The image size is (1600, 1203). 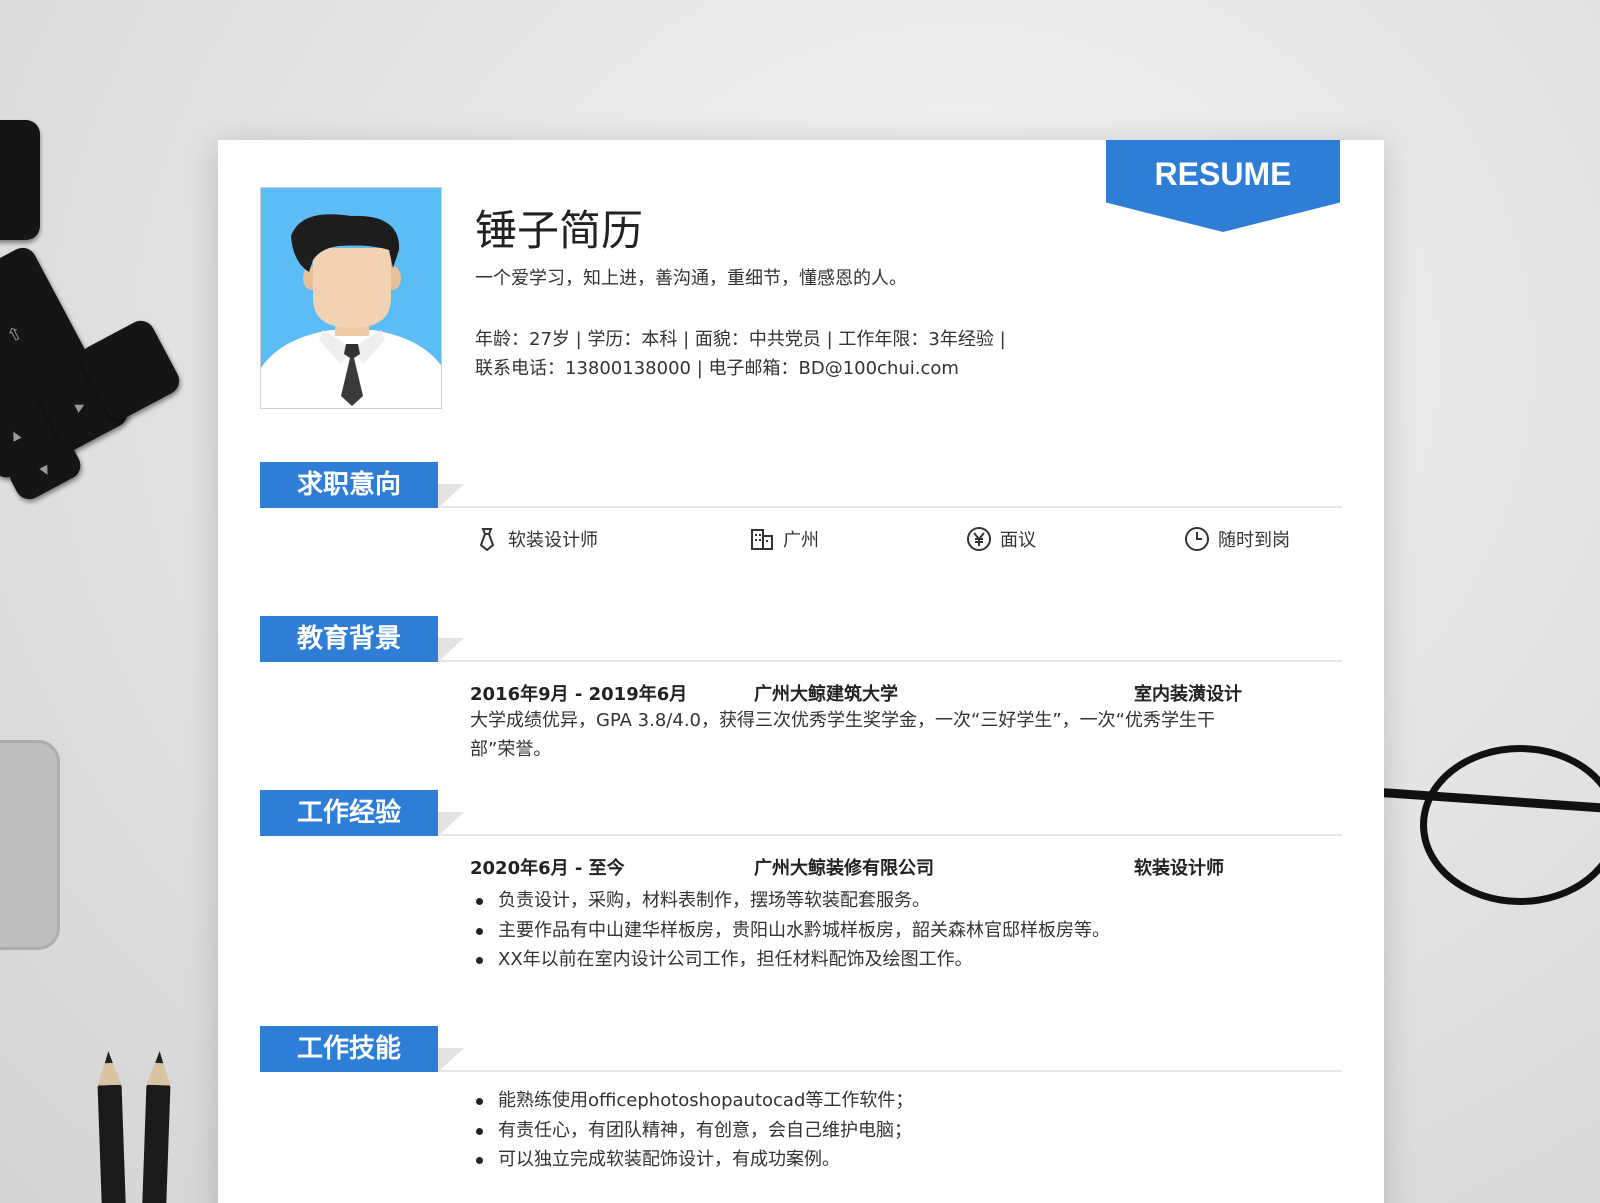 I want to click on laptop-keyboard: ⇧ ▸ ▴ ▾, so click(x=92, y=272).